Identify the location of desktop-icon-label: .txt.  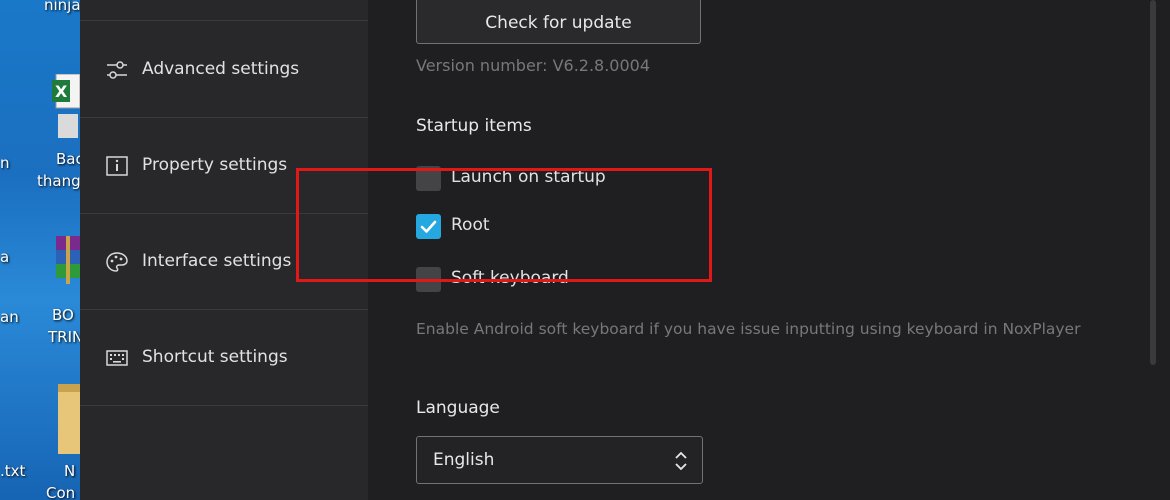
(13, 471).